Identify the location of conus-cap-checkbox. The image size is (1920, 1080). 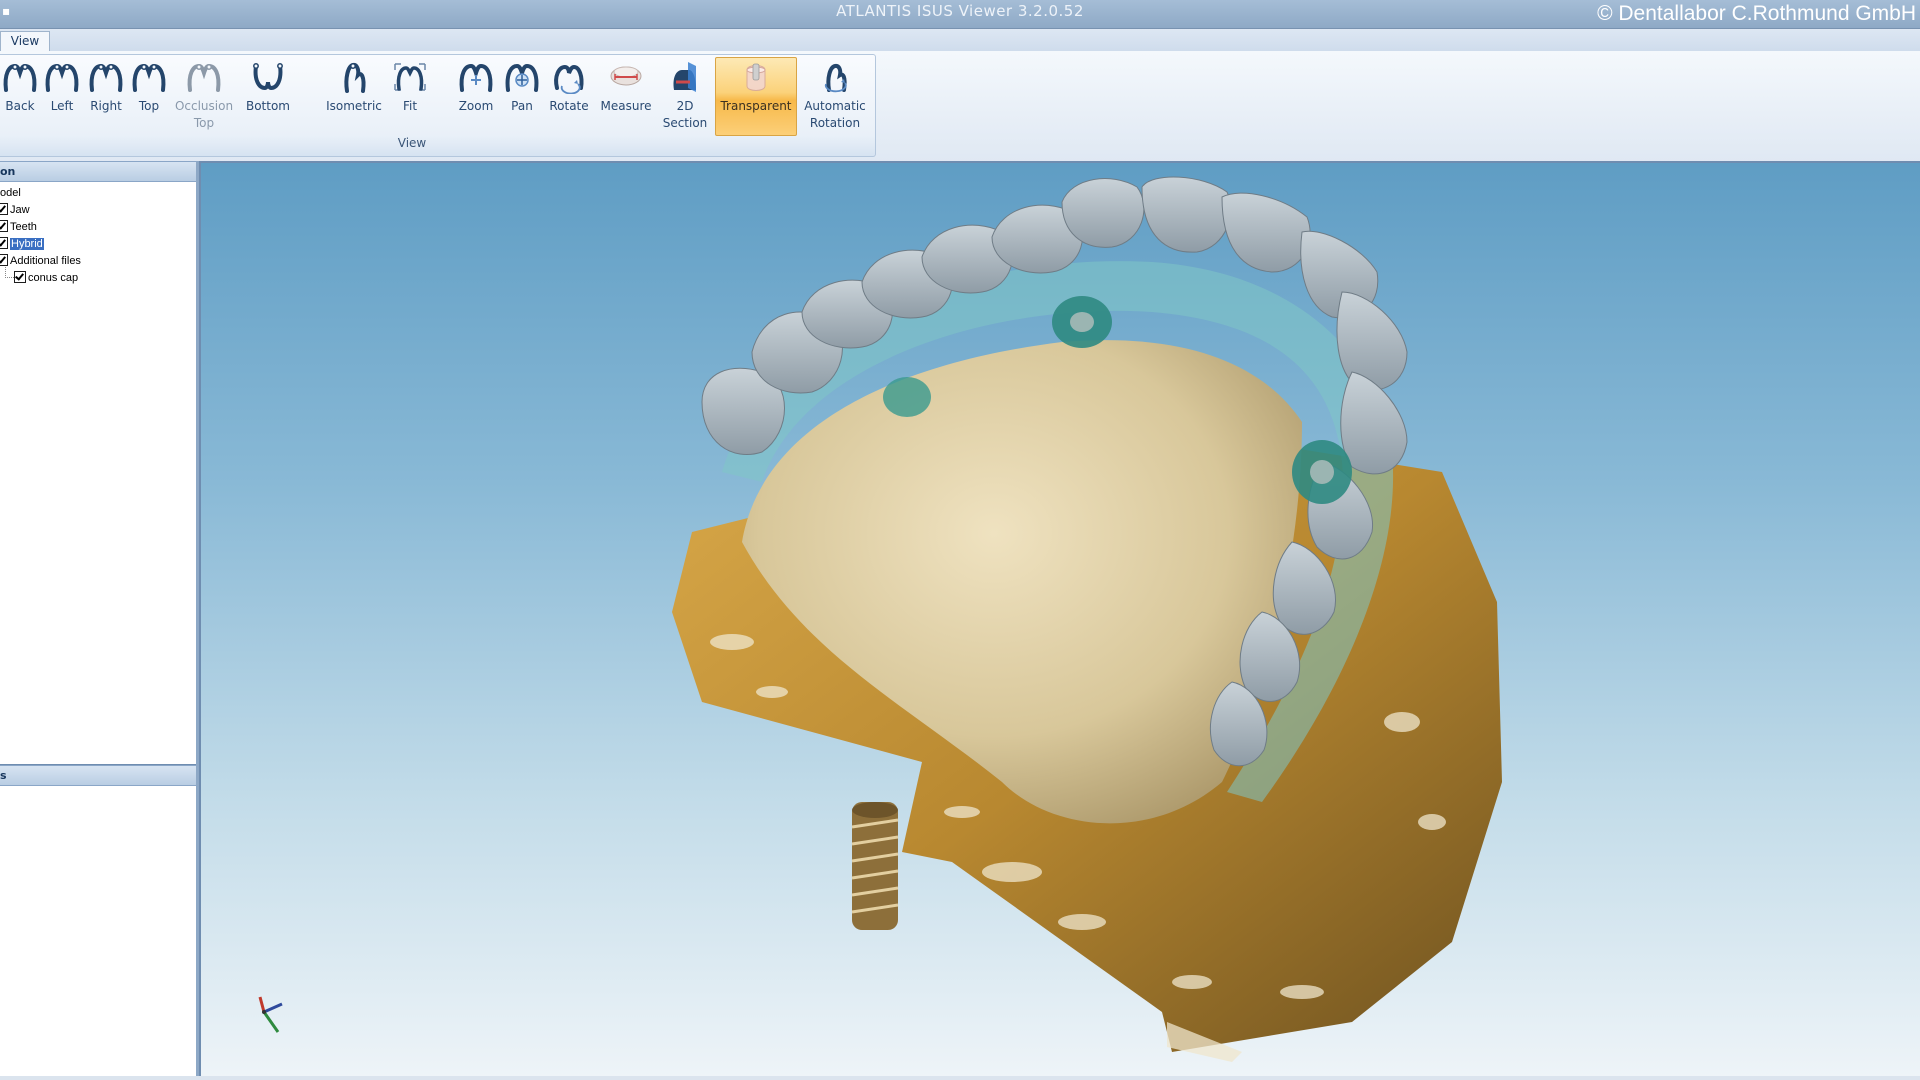
(20, 277).